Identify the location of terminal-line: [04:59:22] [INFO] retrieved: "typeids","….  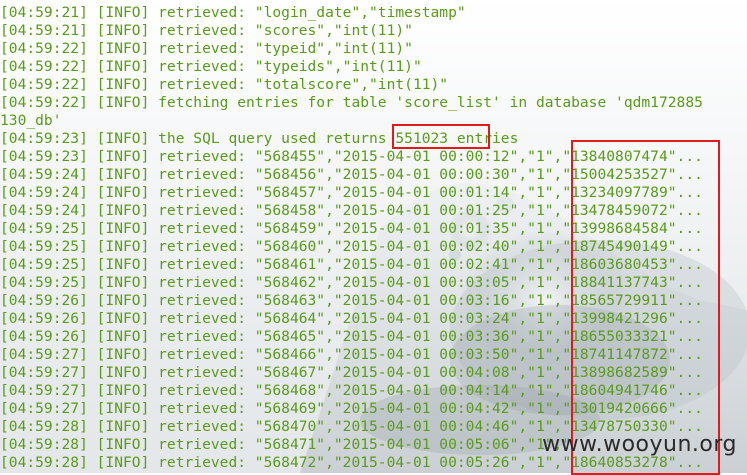
(211, 66).